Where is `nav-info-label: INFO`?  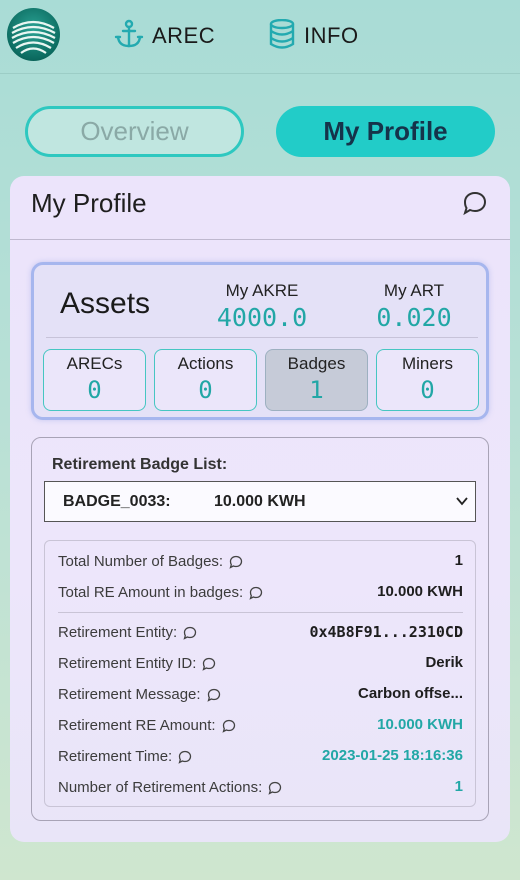 nav-info-label: INFO is located at coordinates (331, 35).